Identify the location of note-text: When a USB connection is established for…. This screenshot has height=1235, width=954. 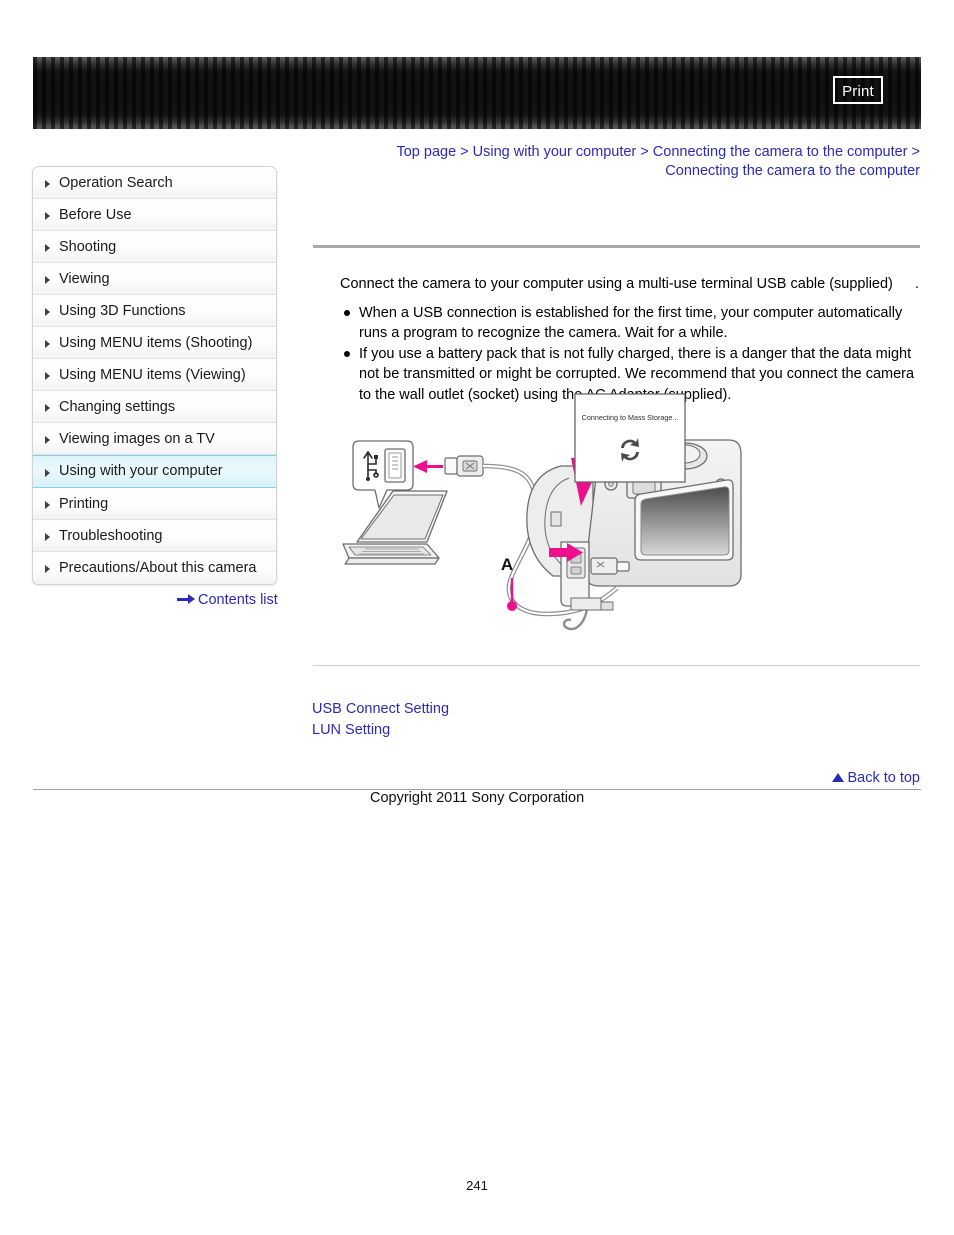
(631, 323).